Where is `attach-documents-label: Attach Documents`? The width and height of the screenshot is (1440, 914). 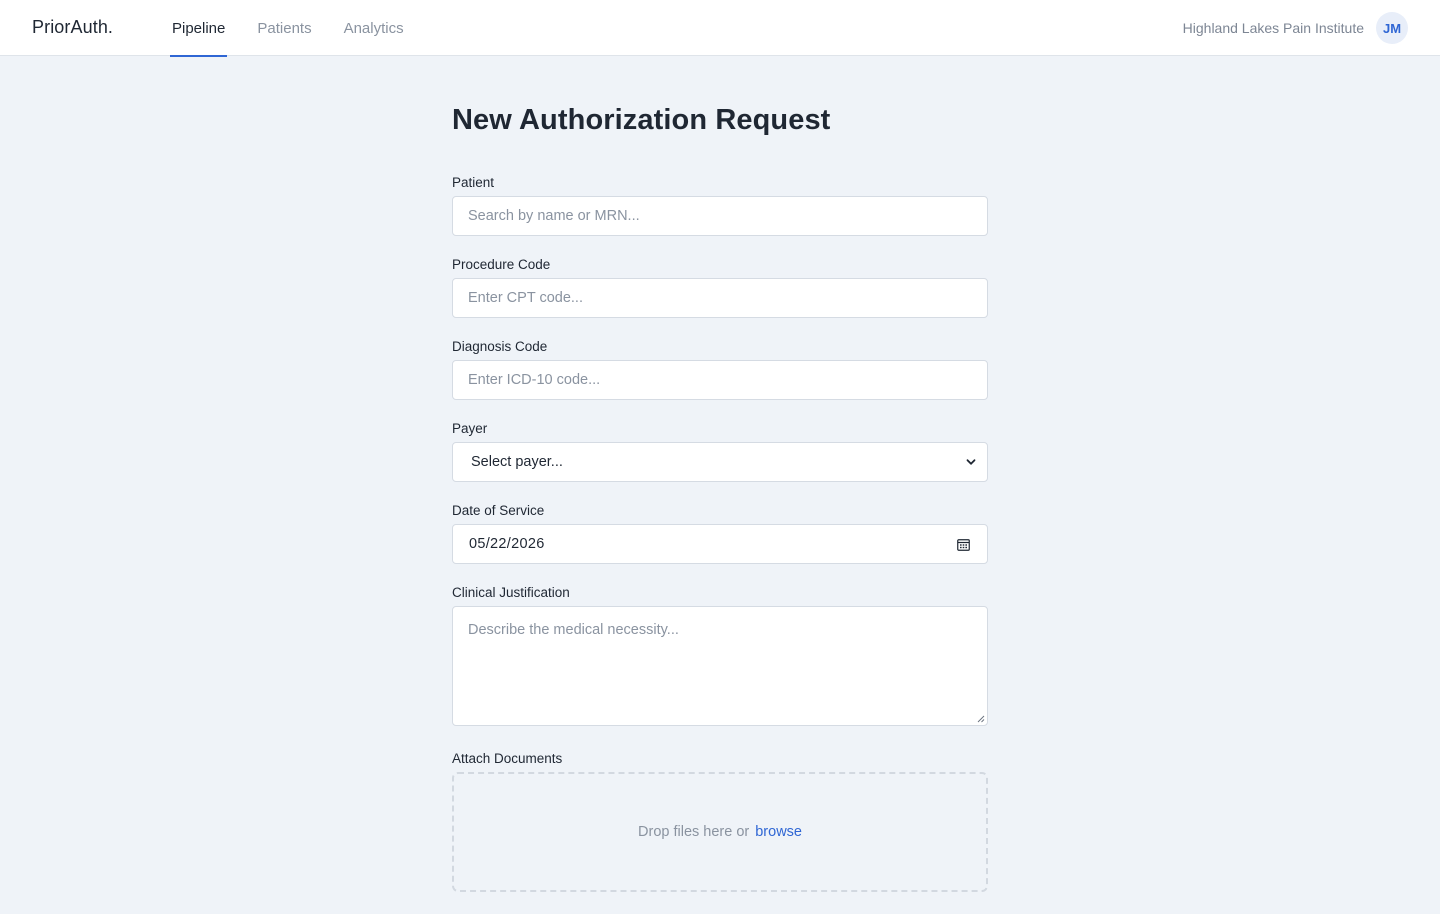
attach-documents-label: Attach Documents is located at coordinates (507, 758).